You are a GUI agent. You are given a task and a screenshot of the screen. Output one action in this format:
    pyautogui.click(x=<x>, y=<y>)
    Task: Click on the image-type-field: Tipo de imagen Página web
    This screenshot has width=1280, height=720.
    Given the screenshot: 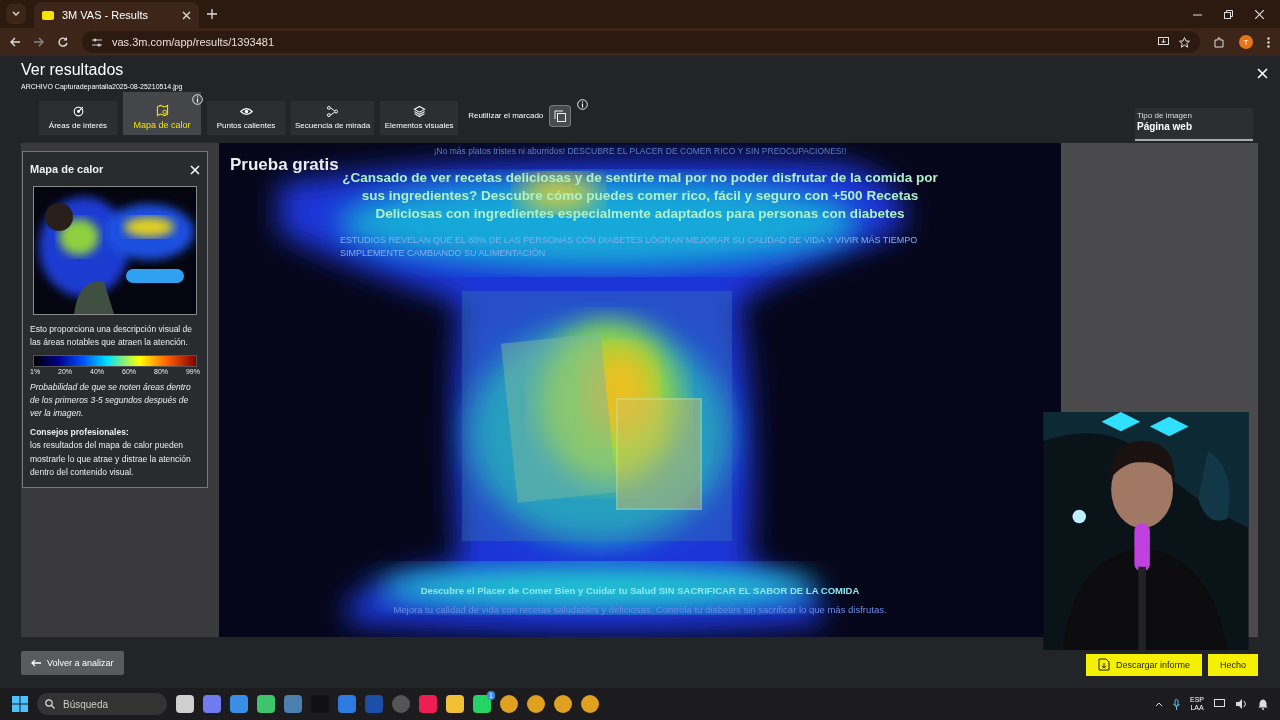 What is the action you would take?
    pyautogui.click(x=1194, y=124)
    